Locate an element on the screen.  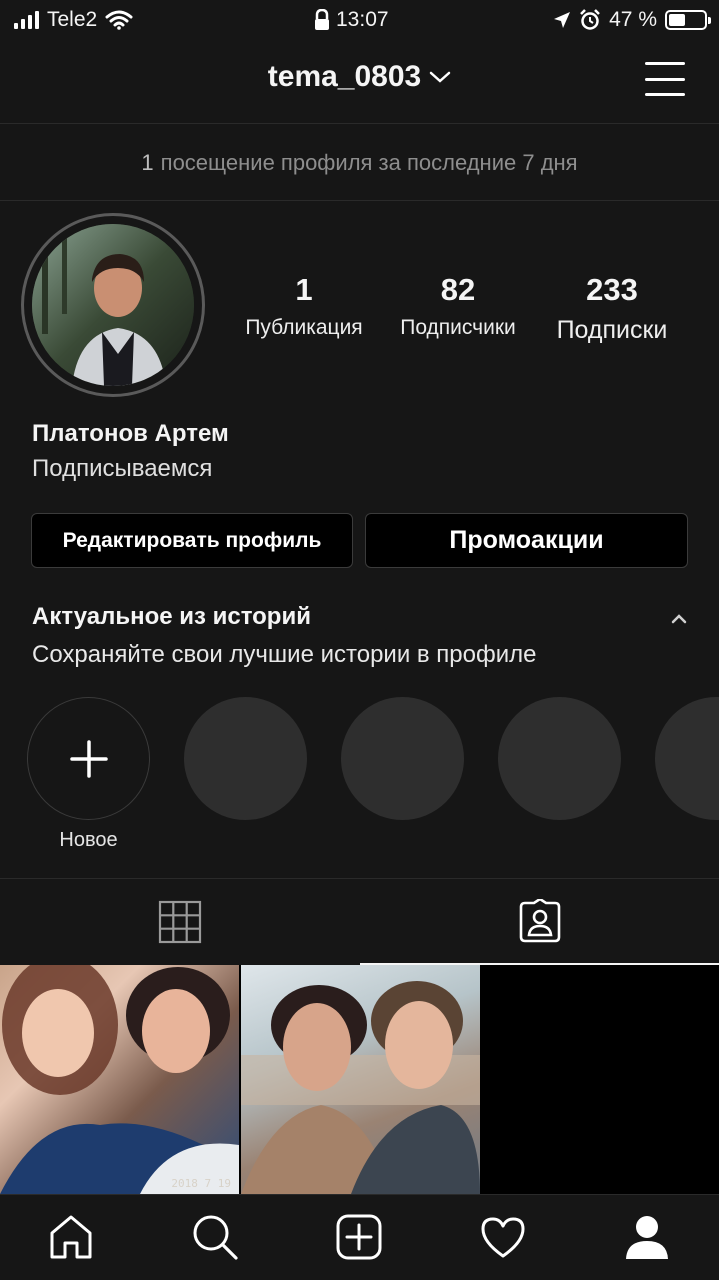
hamburger-menu-icon is located at coordinates (665, 79).